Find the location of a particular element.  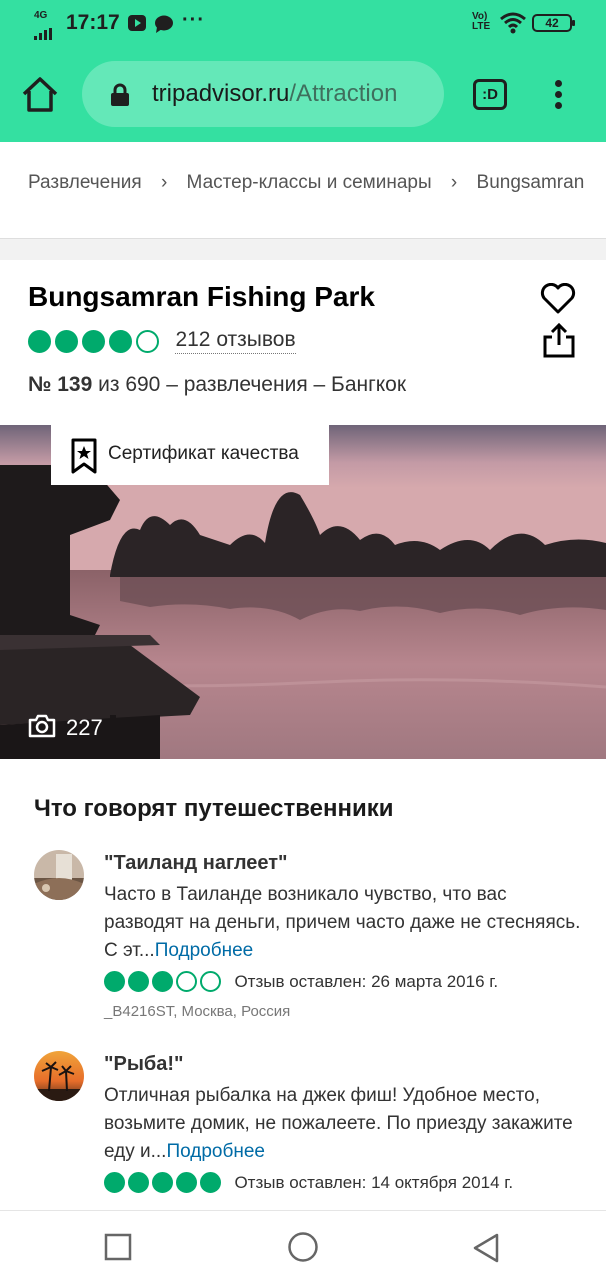

reviews-section-title: Что говорят путешественники is located at coordinates (214, 808).